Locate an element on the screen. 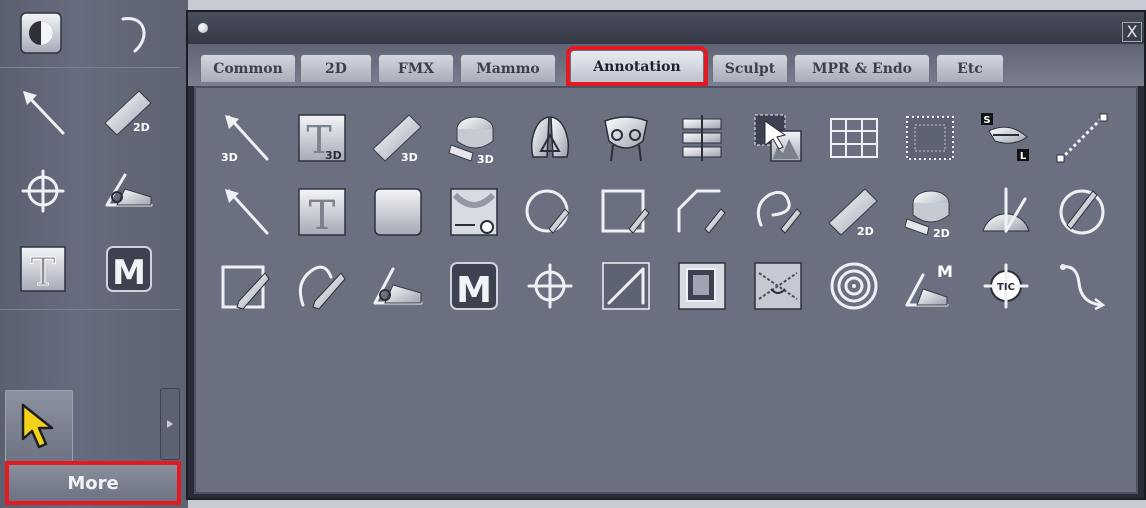  svg-text: L is located at coordinates (1023, 156).